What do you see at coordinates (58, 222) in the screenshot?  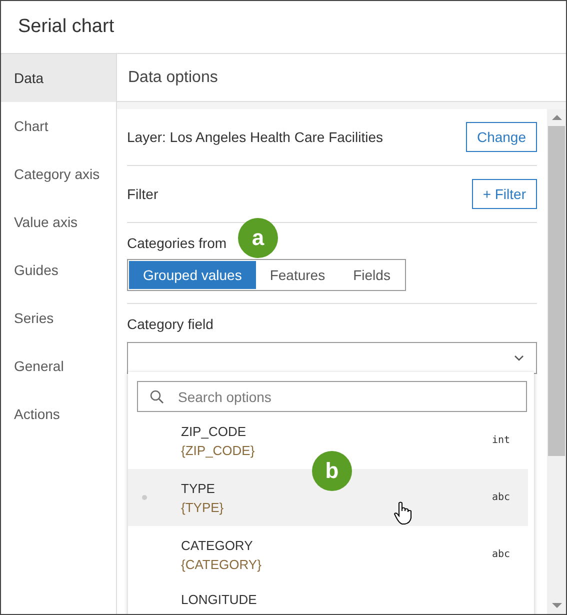 I see `sidebar-item: Value axis` at bounding box center [58, 222].